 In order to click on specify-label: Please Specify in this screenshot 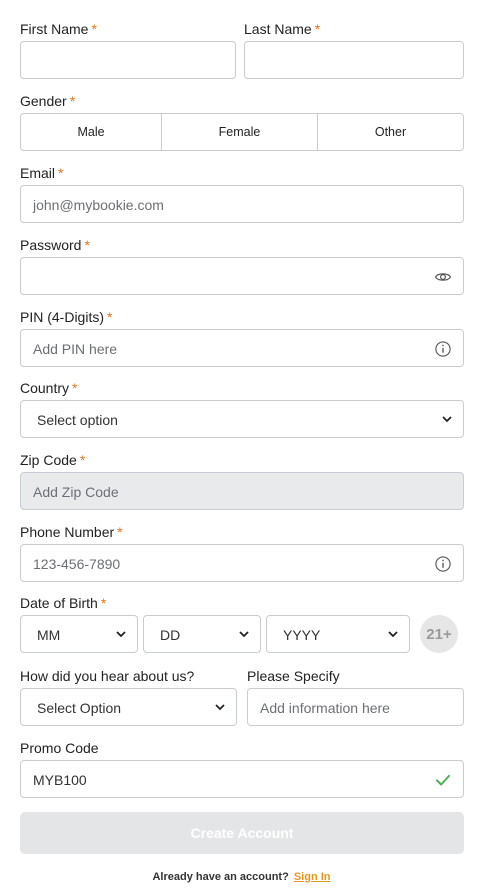, I will do `click(293, 676)`.